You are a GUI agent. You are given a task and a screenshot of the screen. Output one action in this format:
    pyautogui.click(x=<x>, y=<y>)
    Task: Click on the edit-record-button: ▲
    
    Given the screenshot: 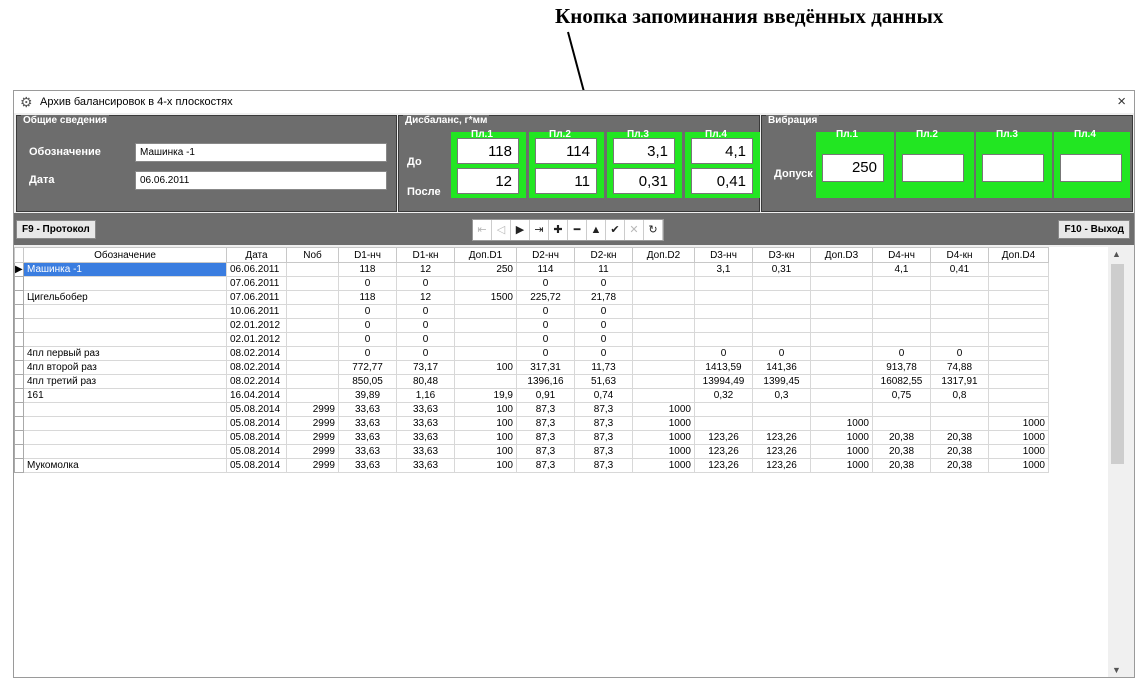 What is the action you would take?
    pyautogui.click(x=596, y=230)
    